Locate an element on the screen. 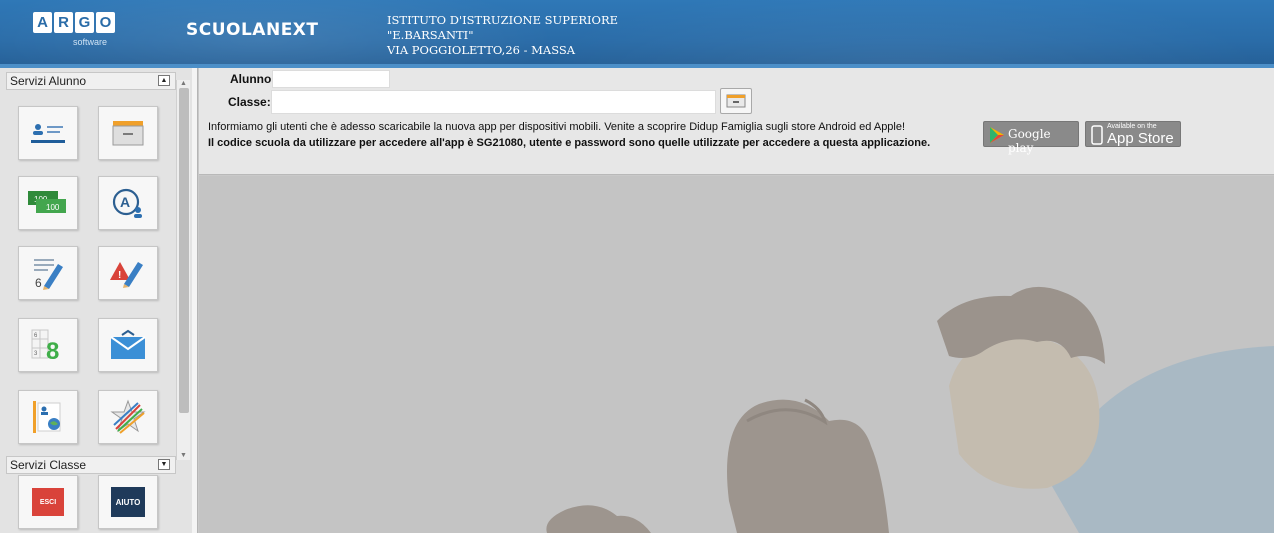  logo-subtitle: software is located at coordinates (90, 42).